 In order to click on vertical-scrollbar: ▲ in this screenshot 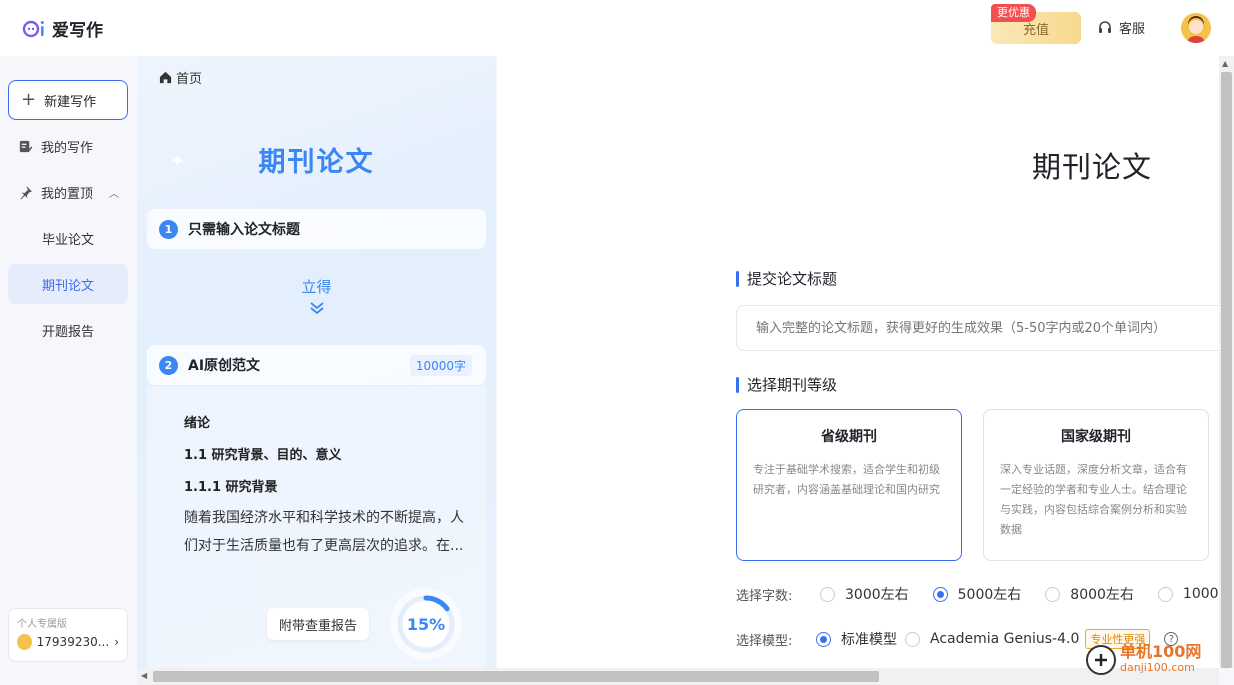, I will do `click(1226, 362)`.